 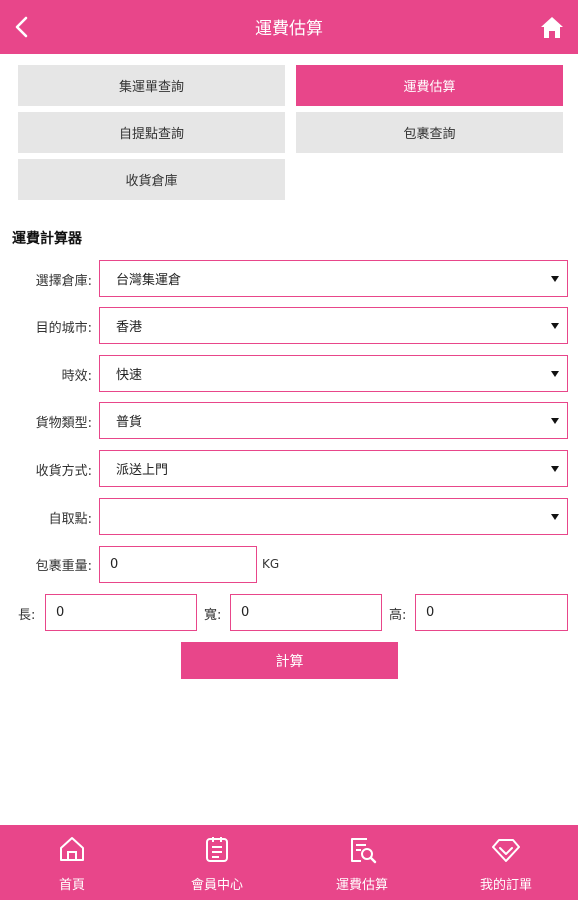 I want to click on weight-value: 0, so click(x=114, y=564).